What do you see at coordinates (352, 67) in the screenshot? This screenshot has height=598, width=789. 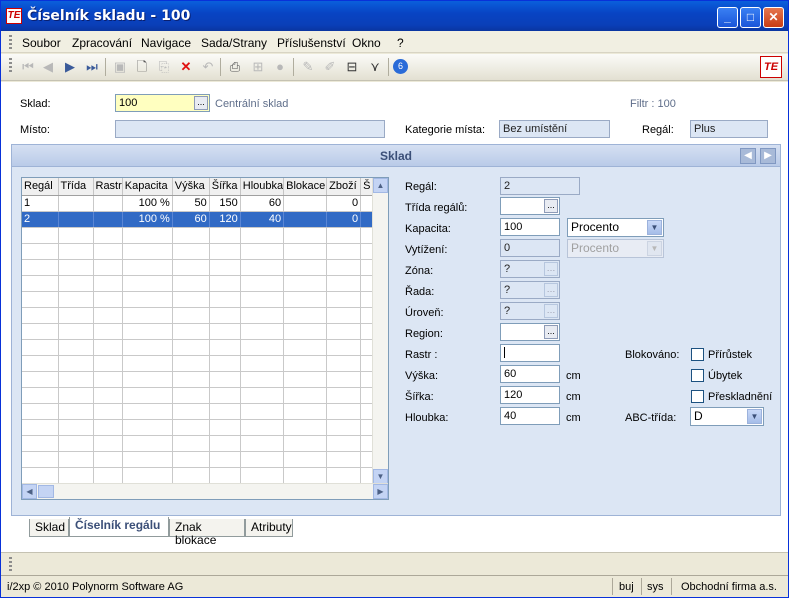 I see `export-icon: ⊟` at bounding box center [352, 67].